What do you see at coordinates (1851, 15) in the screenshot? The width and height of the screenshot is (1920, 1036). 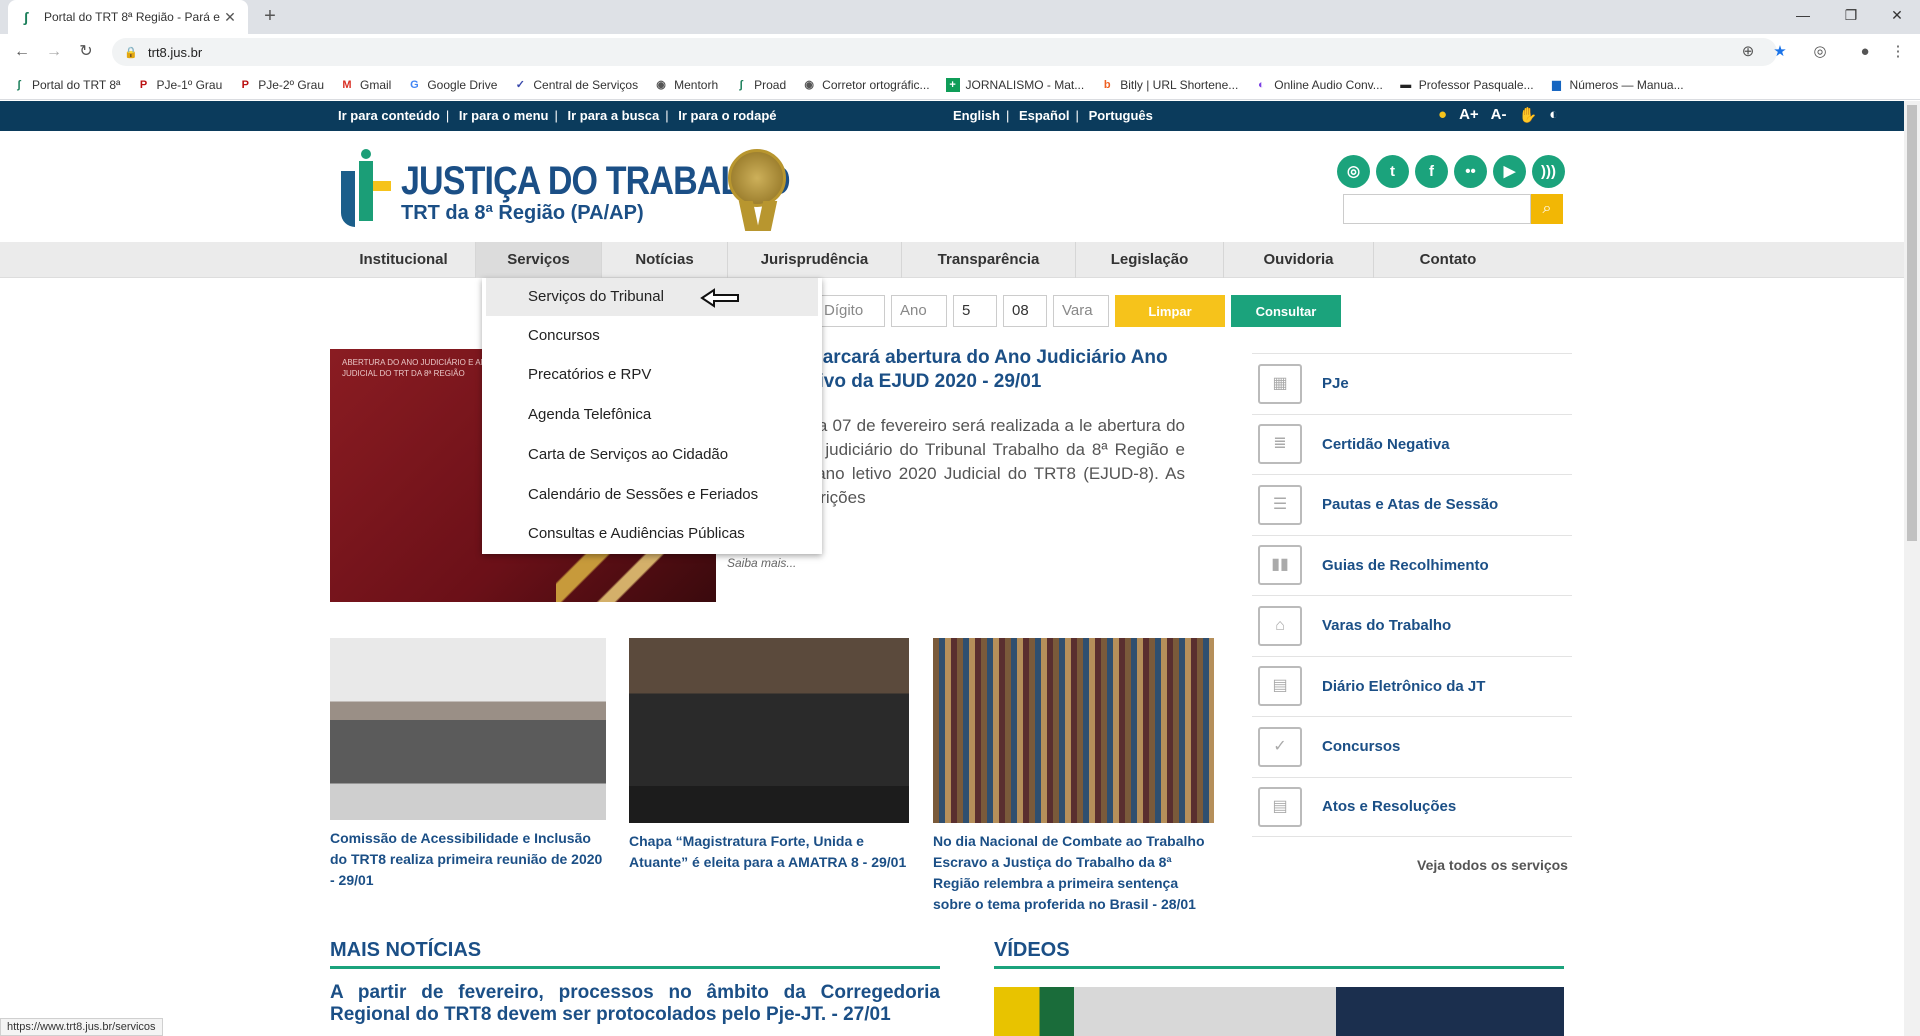 I see `restore-icon: ❐` at bounding box center [1851, 15].